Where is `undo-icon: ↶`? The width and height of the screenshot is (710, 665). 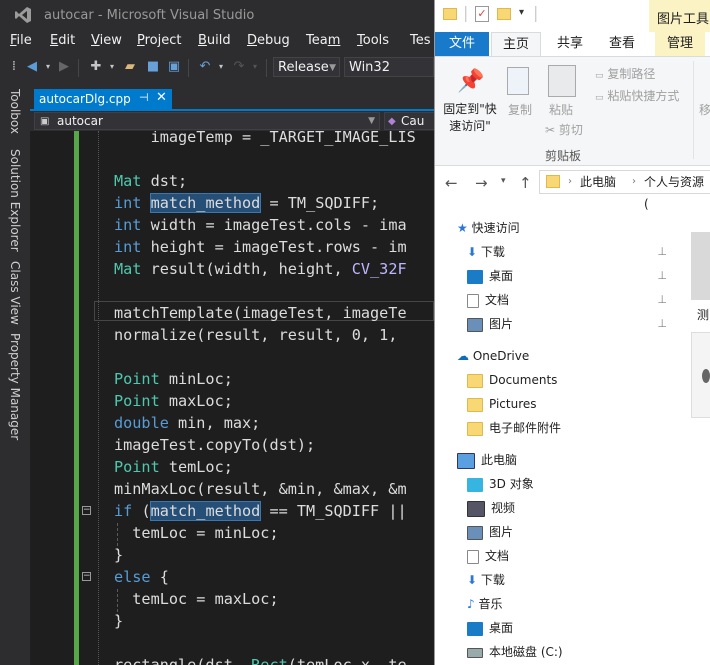 undo-icon: ↶ is located at coordinates (205, 67).